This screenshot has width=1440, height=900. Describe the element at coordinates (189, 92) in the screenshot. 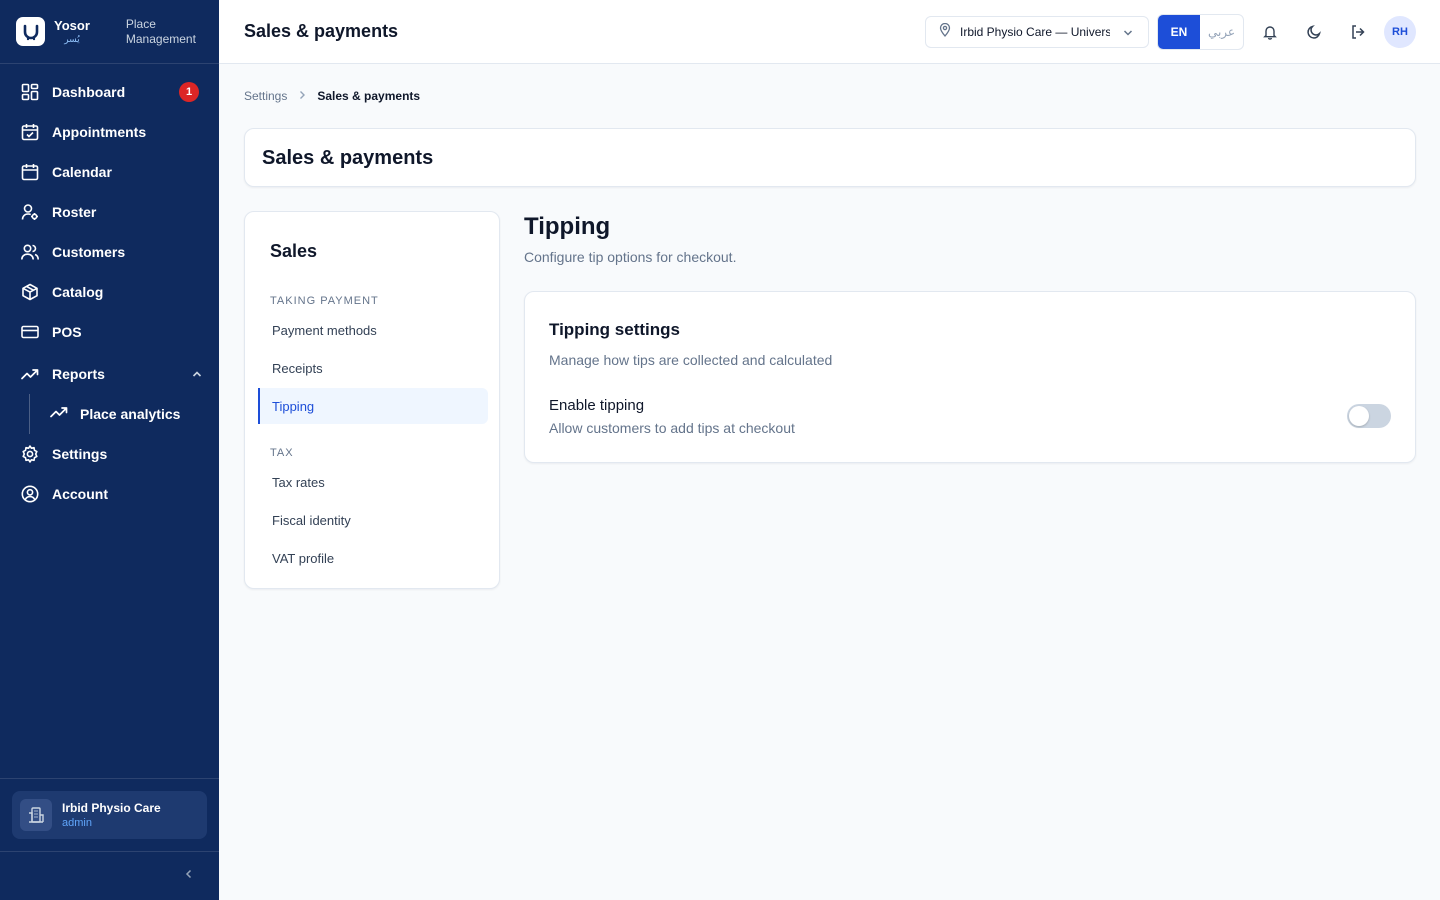

I see `notification-badge: 1` at that location.